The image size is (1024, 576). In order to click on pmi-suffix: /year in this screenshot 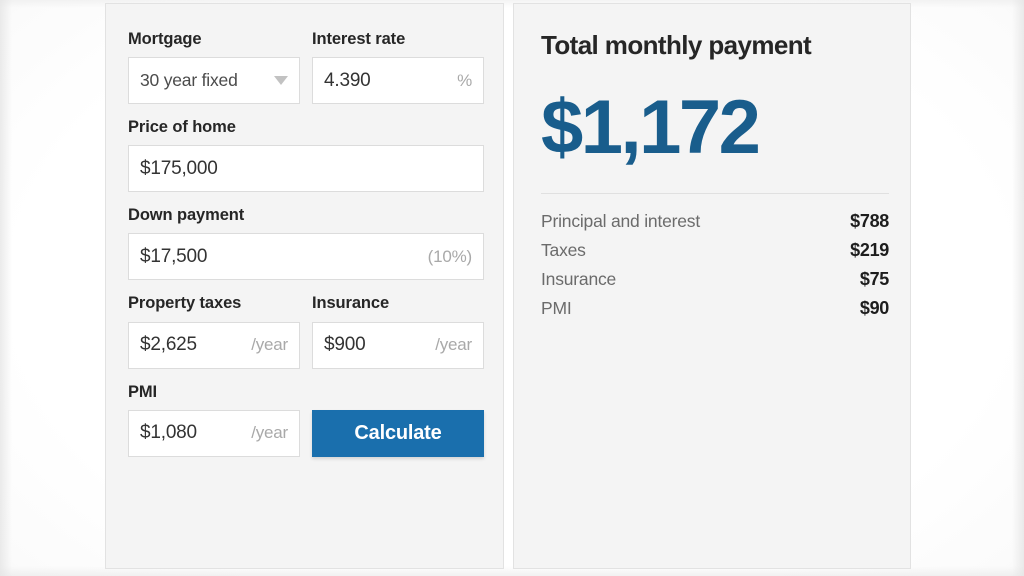, I will do `click(269, 433)`.